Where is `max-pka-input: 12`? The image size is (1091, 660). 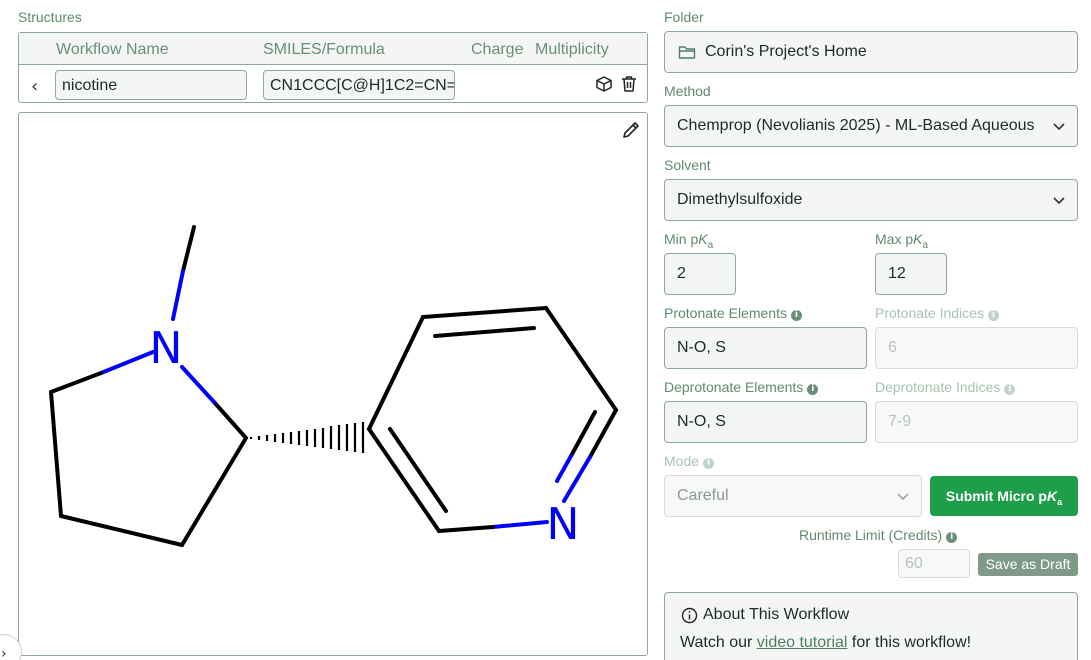 max-pka-input: 12 is located at coordinates (911, 274).